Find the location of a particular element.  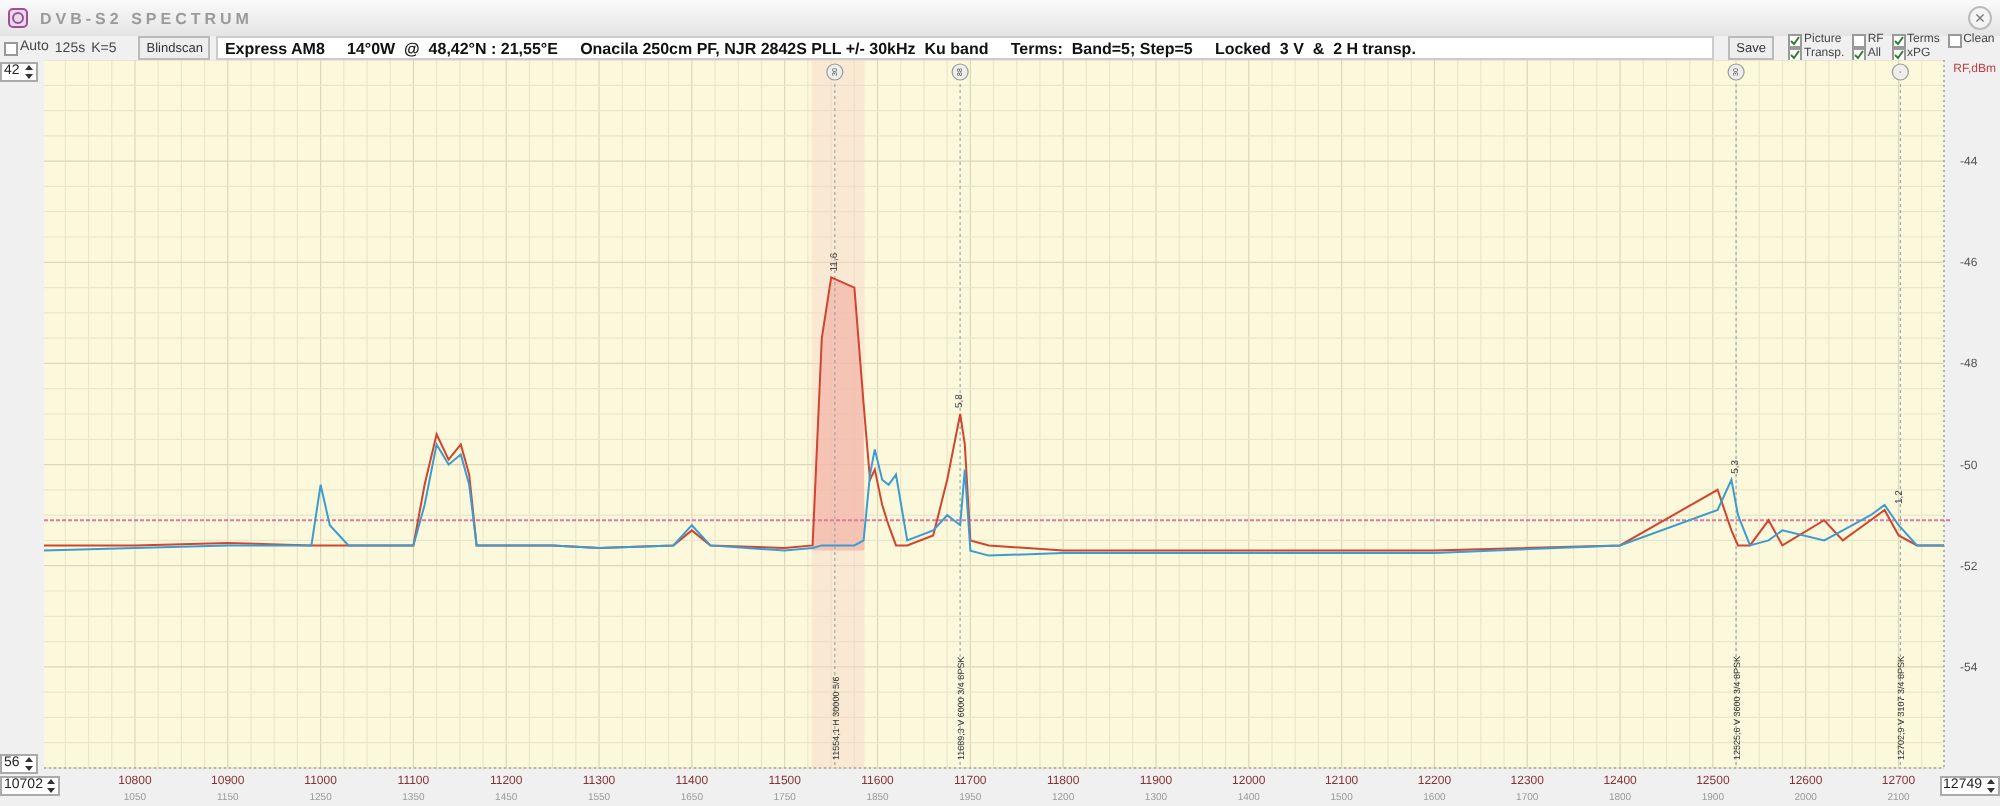

info-field: Express AM8 14°0W @ 48,42°N : 21,55°E Onacila 250cm PF, NJR 2842S PLL +/- 30kHz Ku band Terms: Band=5; Step=5 Locked 3 V & 2 H transp. is located at coordinates (965, 48).